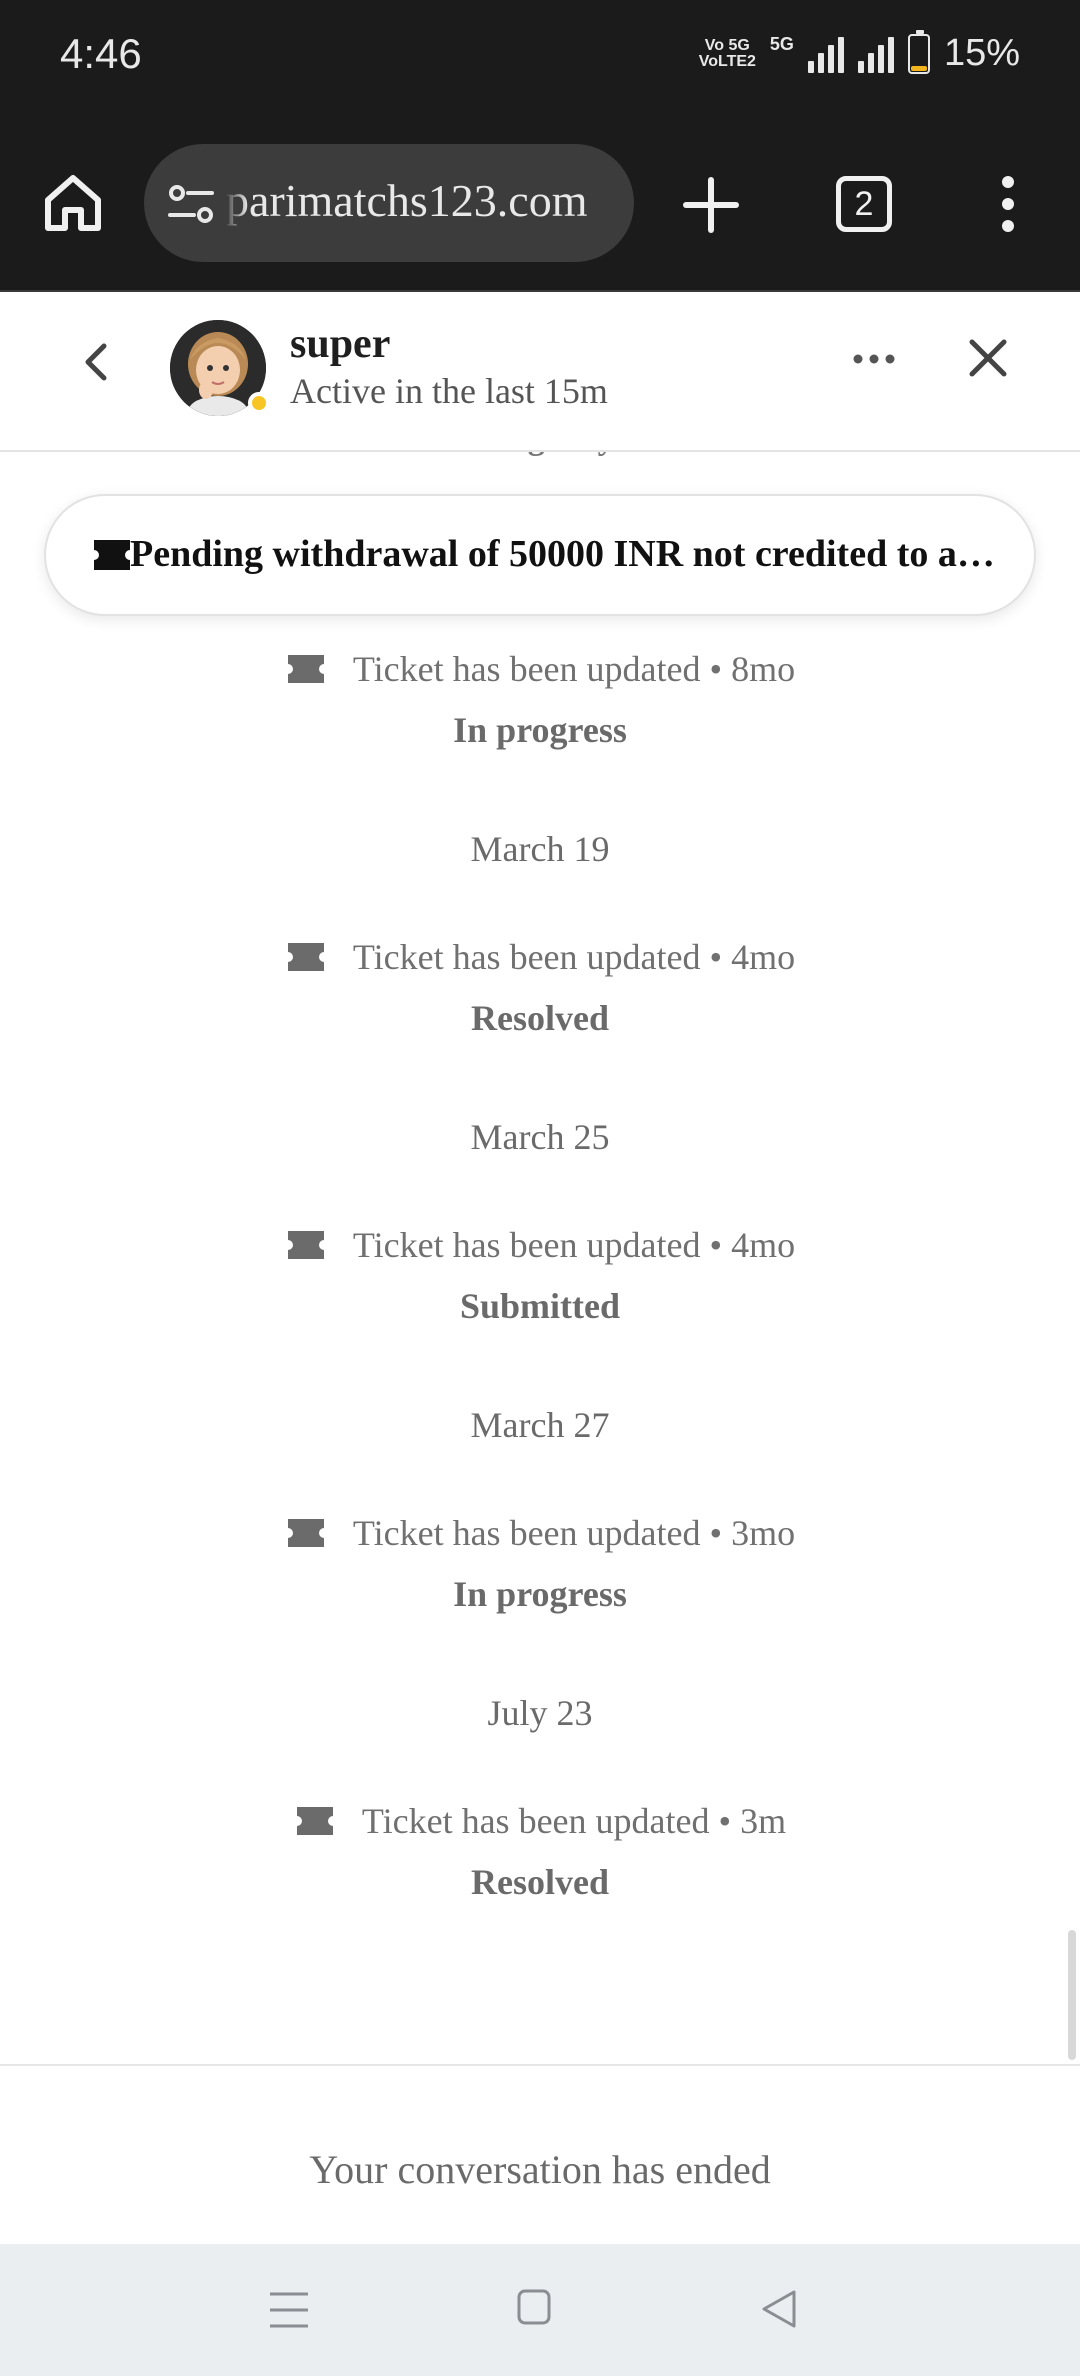 The image size is (1080, 2376). What do you see at coordinates (449, 391) in the screenshot?
I see `agent-status: Active in the last 15m` at bounding box center [449, 391].